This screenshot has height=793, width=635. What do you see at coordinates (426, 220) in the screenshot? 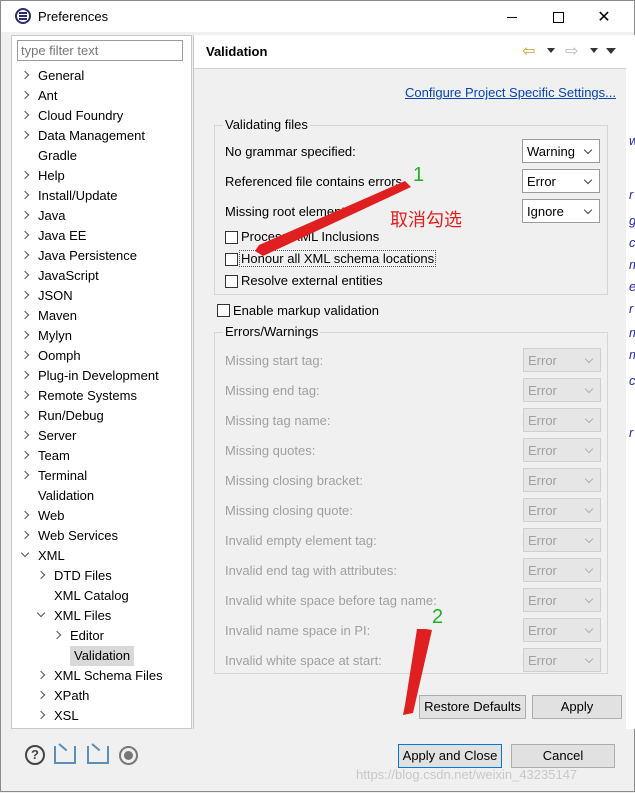
I see `annotation-note: 取消勾选` at bounding box center [426, 220].